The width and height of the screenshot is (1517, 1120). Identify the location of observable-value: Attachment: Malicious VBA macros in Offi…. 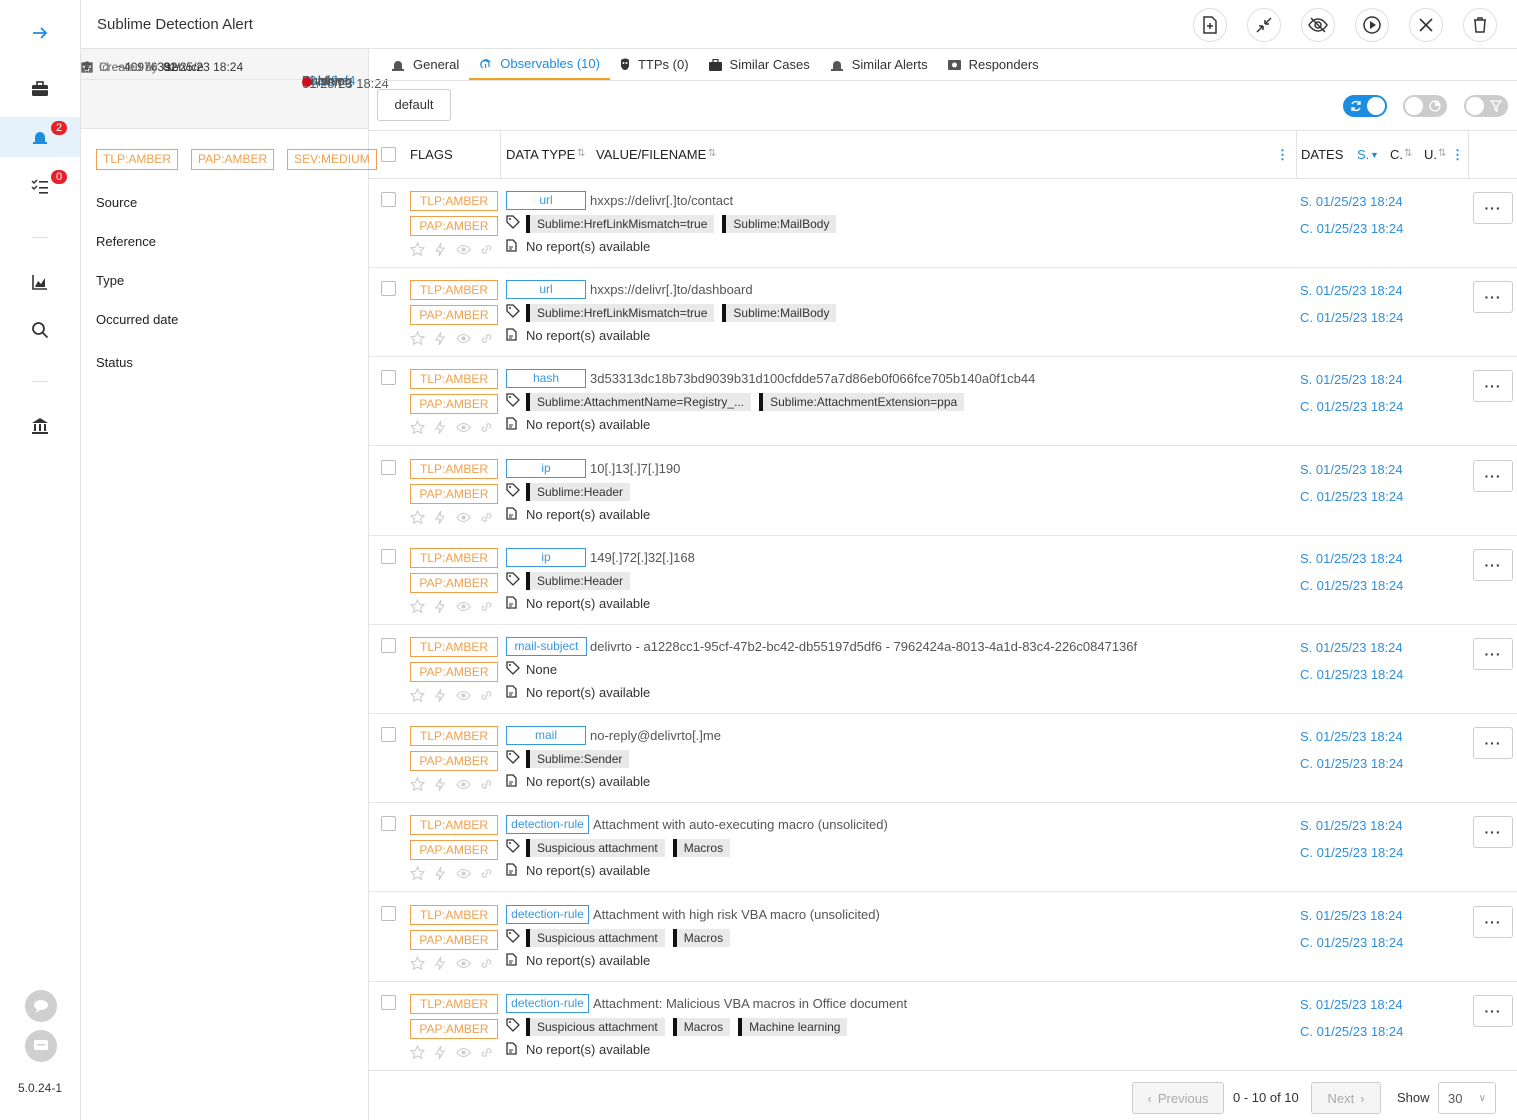
(750, 1003).